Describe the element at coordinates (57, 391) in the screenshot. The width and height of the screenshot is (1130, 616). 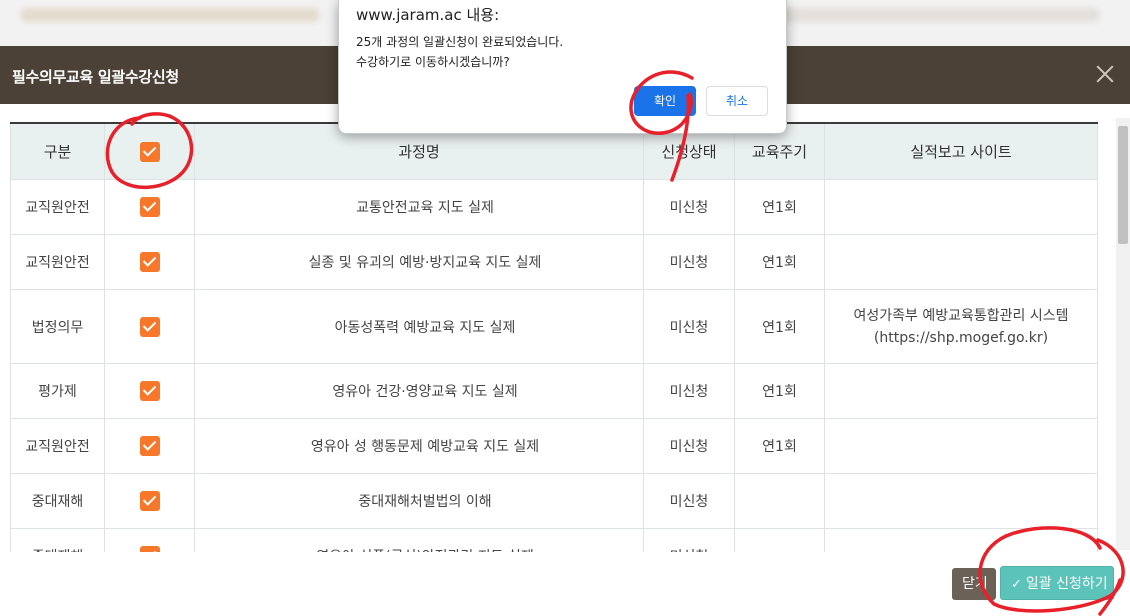
I see `cell-category: 평가제` at that location.